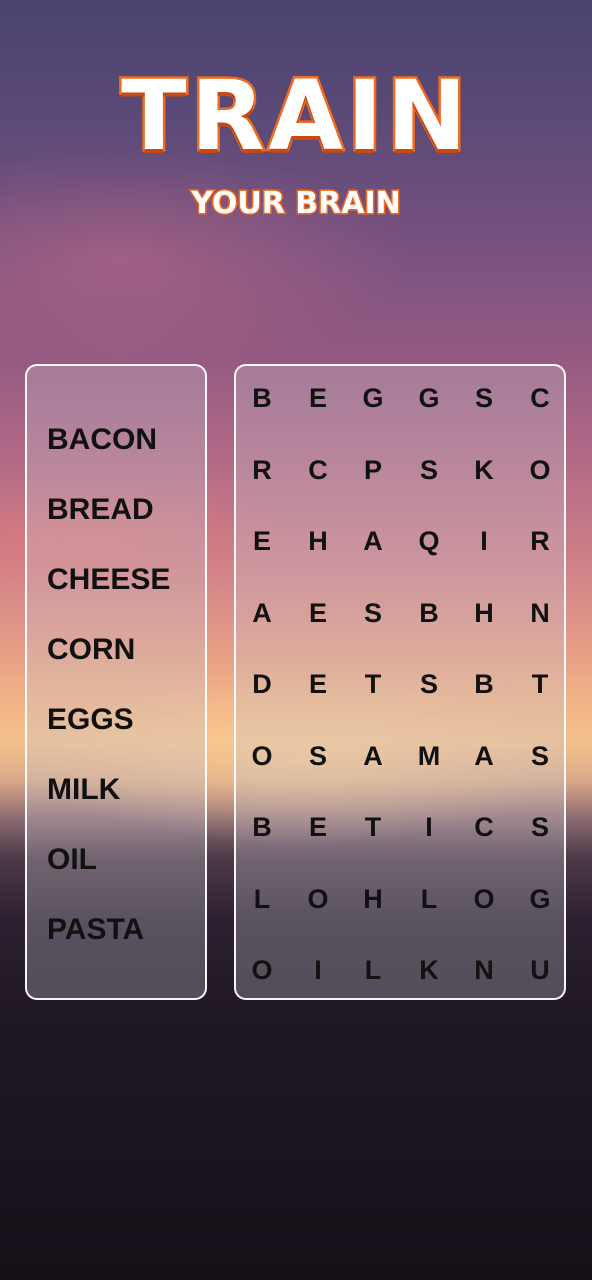 This screenshot has width=592, height=1280. What do you see at coordinates (91, 649) in the screenshot?
I see `word-list-item: CORN` at bounding box center [91, 649].